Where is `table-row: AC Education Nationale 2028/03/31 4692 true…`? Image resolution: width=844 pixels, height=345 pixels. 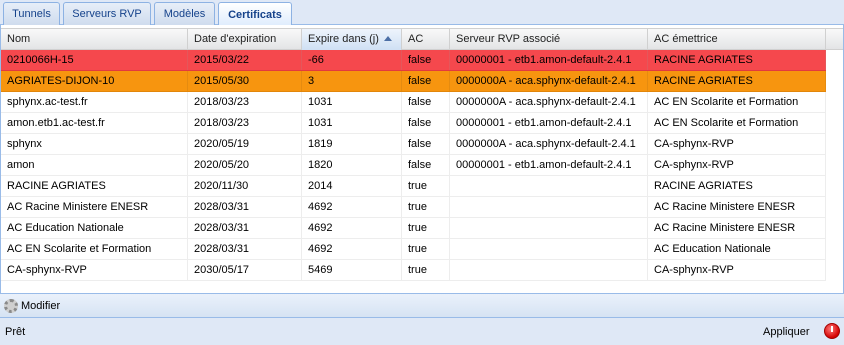 table-row: AC Education Nationale 2028/03/31 4692 true… is located at coordinates (413, 228).